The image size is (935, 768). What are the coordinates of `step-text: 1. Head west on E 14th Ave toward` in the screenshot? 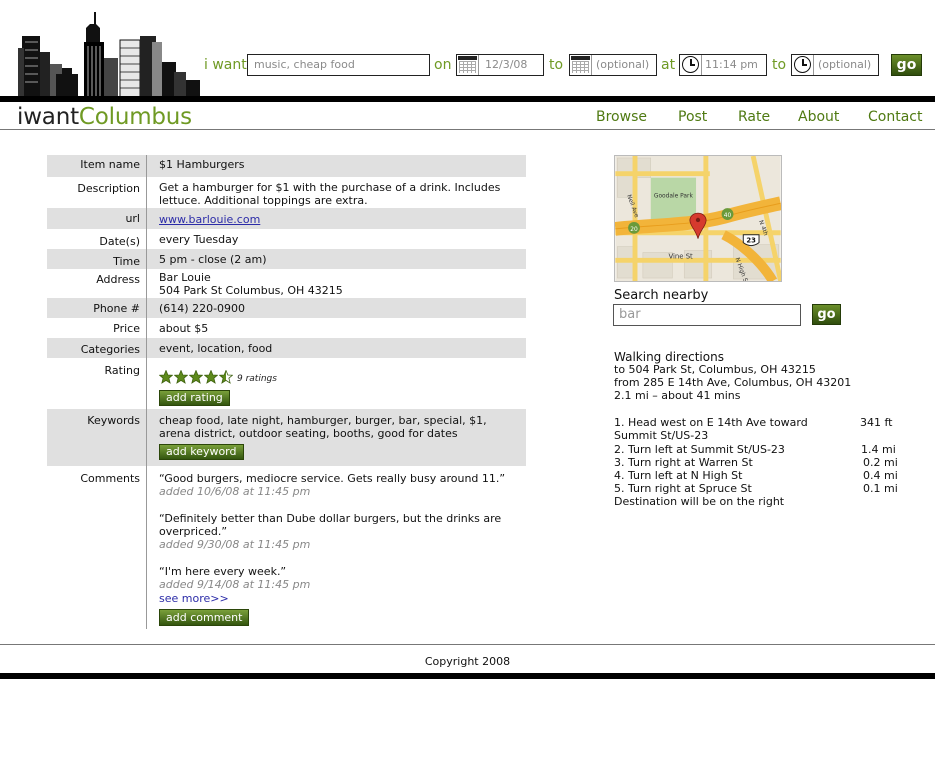 It's located at (711, 422).